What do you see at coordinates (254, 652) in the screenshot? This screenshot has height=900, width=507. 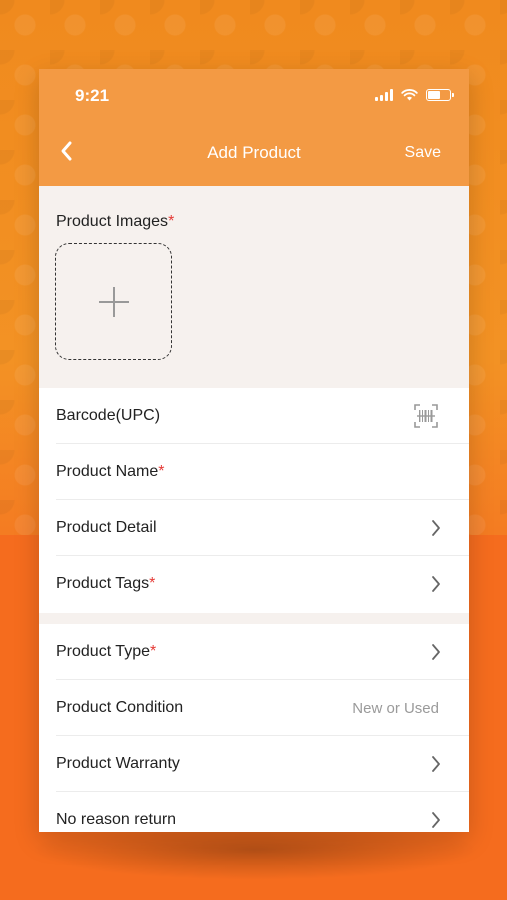 I see `product-type-row: Product Type*` at bounding box center [254, 652].